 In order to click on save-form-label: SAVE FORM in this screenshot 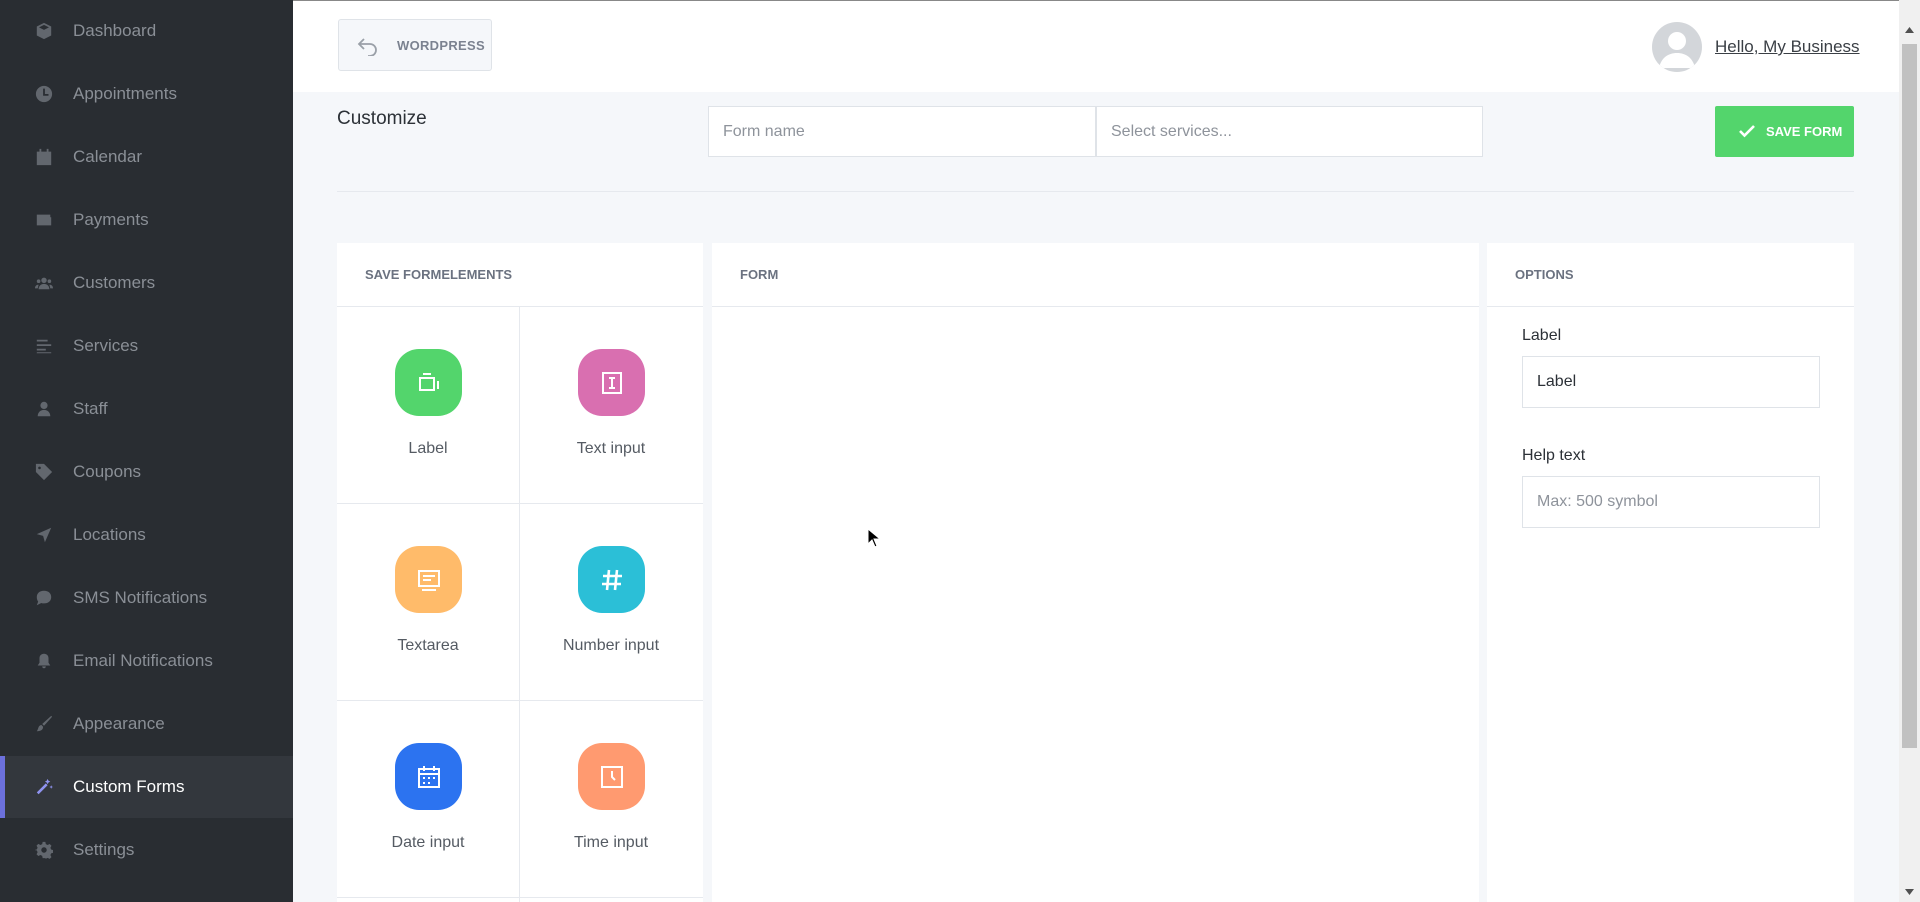, I will do `click(1804, 131)`.